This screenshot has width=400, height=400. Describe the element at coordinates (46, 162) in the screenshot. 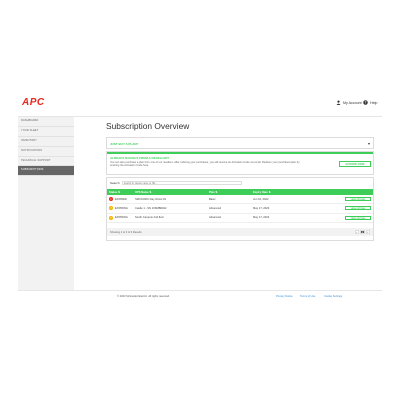

I see `sidebar-item-technical-support: Technical Support` at that location.